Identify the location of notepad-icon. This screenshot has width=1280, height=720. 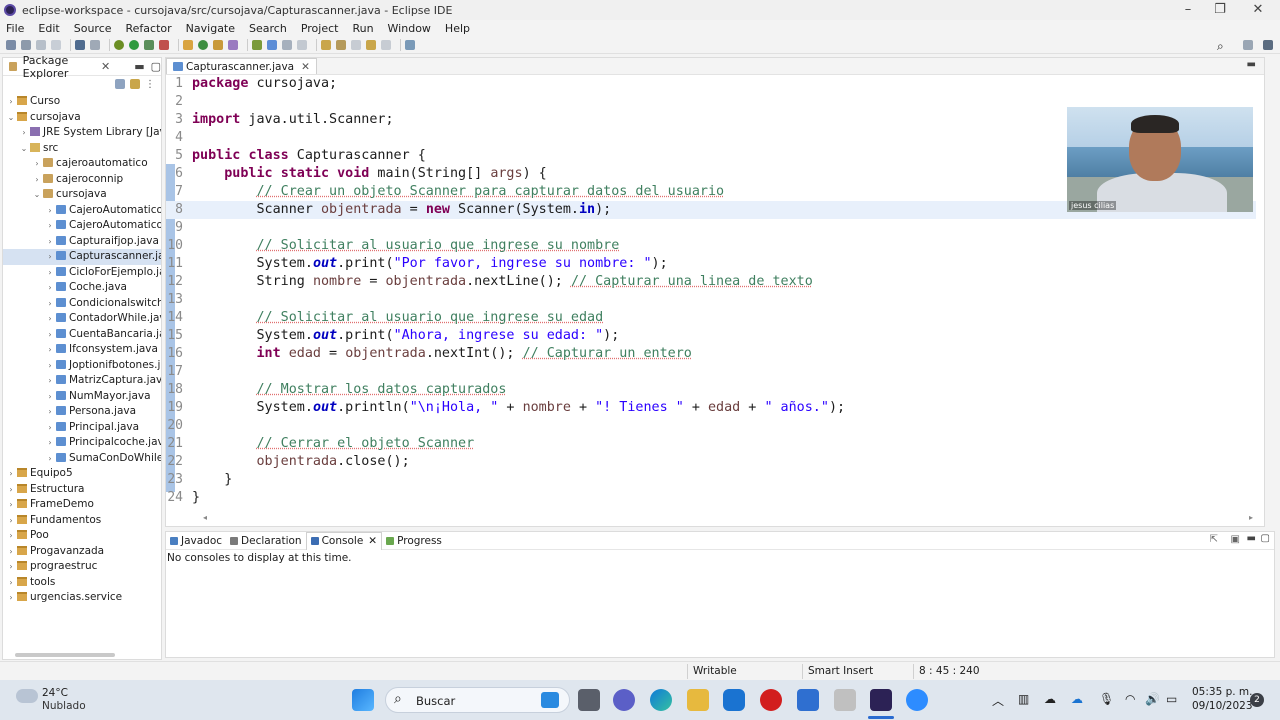
(845, 700).